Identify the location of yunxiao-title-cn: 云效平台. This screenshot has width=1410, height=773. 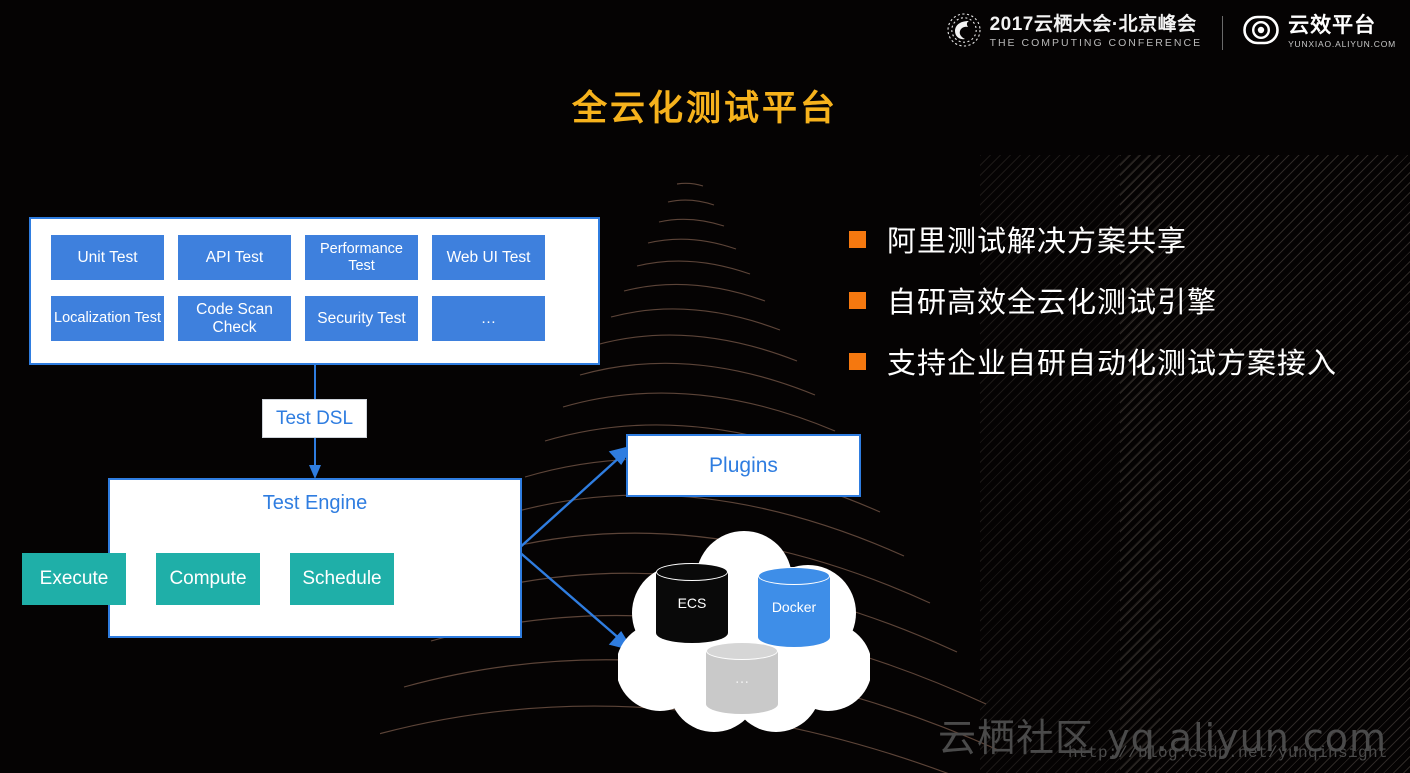
(1332, 26).